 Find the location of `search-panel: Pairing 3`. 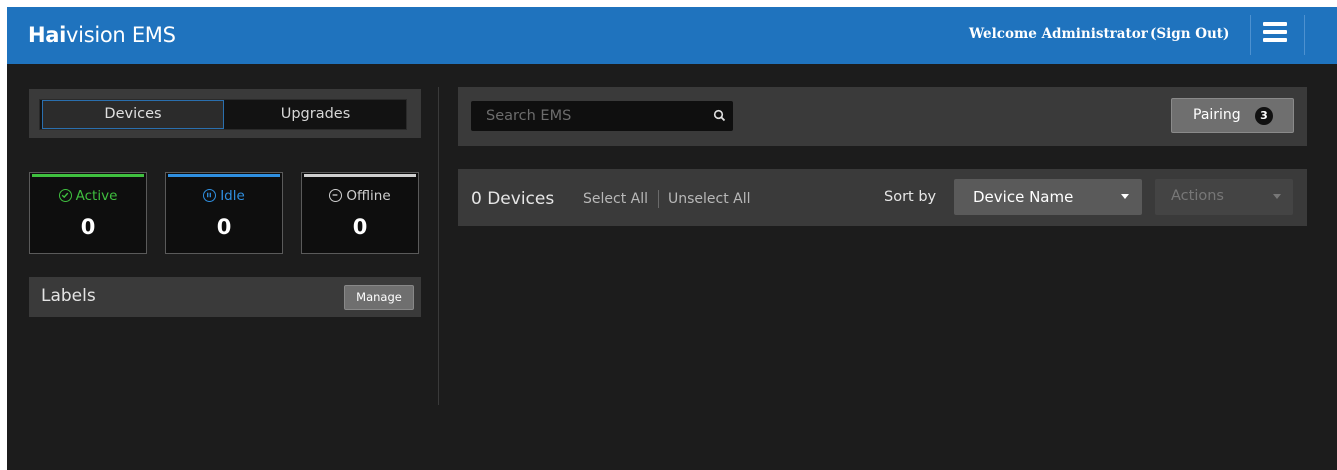

search-panel: Pairing 3 is located at coordinates (882, 116).